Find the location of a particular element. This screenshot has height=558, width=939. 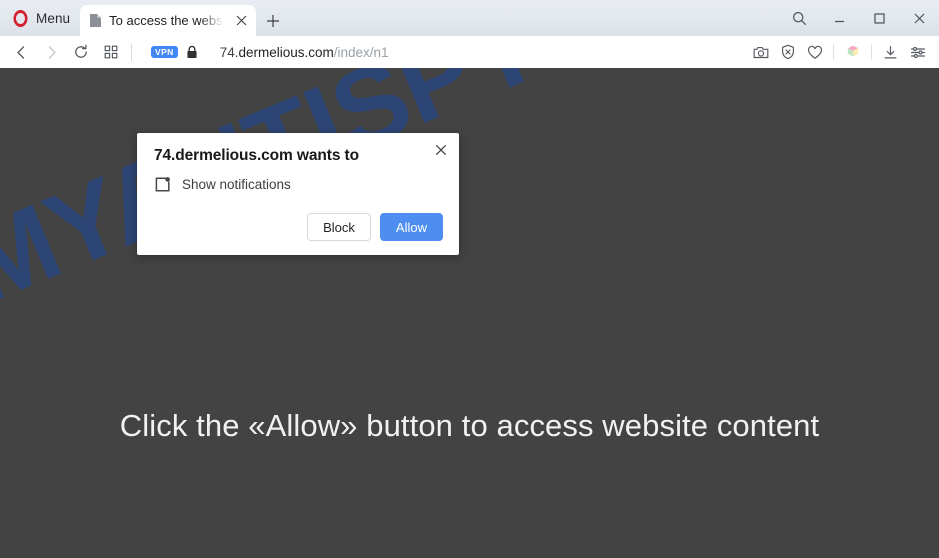

opera-menu-button: Menu is located at coordinates (40, 18).